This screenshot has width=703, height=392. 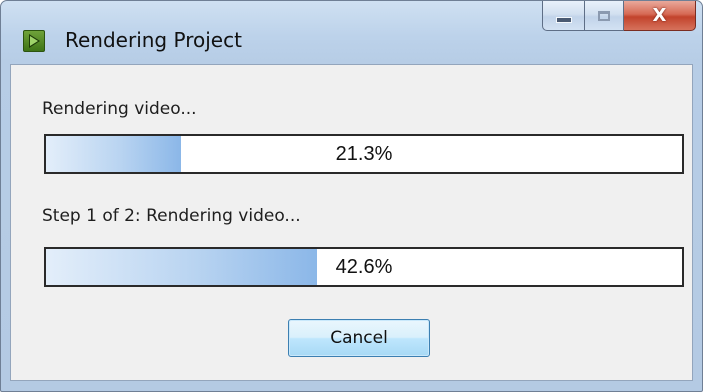 I want to click on progress-bar-2: 42.6%, so click(x=364, y=267).